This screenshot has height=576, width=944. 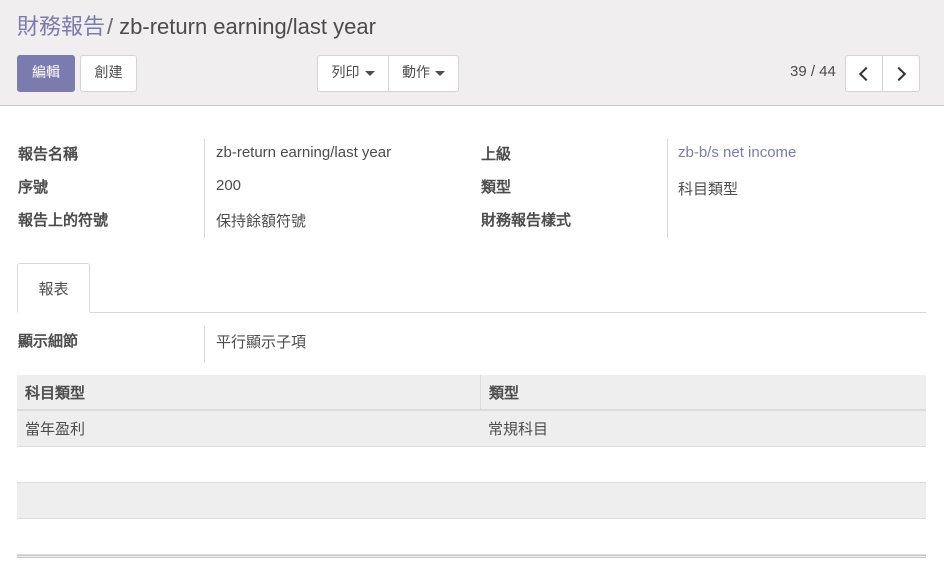 I want to click on sign-label: 報告上的符號, so click(x=63, y=220).